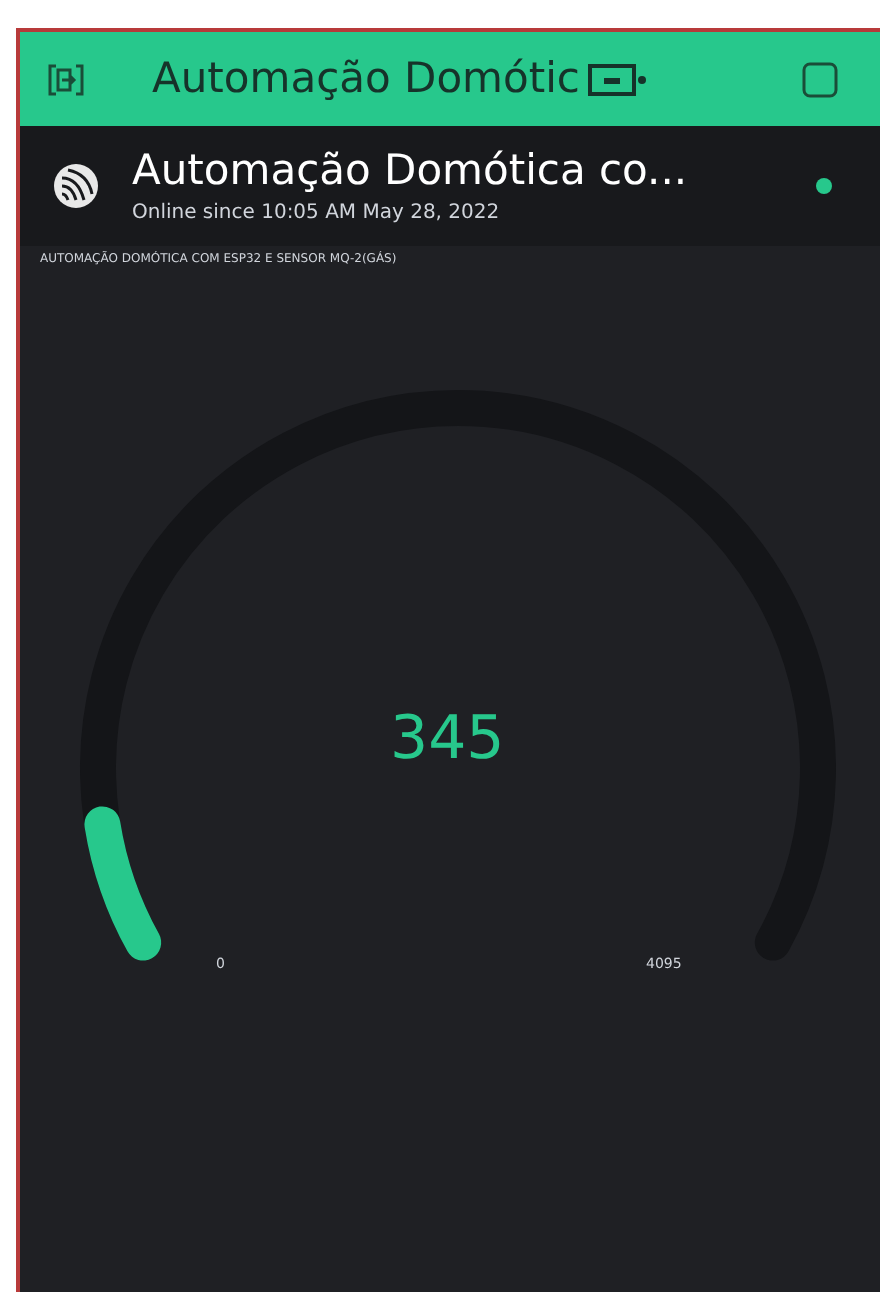 This screenshot has height=1292, width=880. Describe the element at coordinates (317, 213) in the screenshot. I see `device-status: Online since 10:05 AM May 28, 2022` at that location.